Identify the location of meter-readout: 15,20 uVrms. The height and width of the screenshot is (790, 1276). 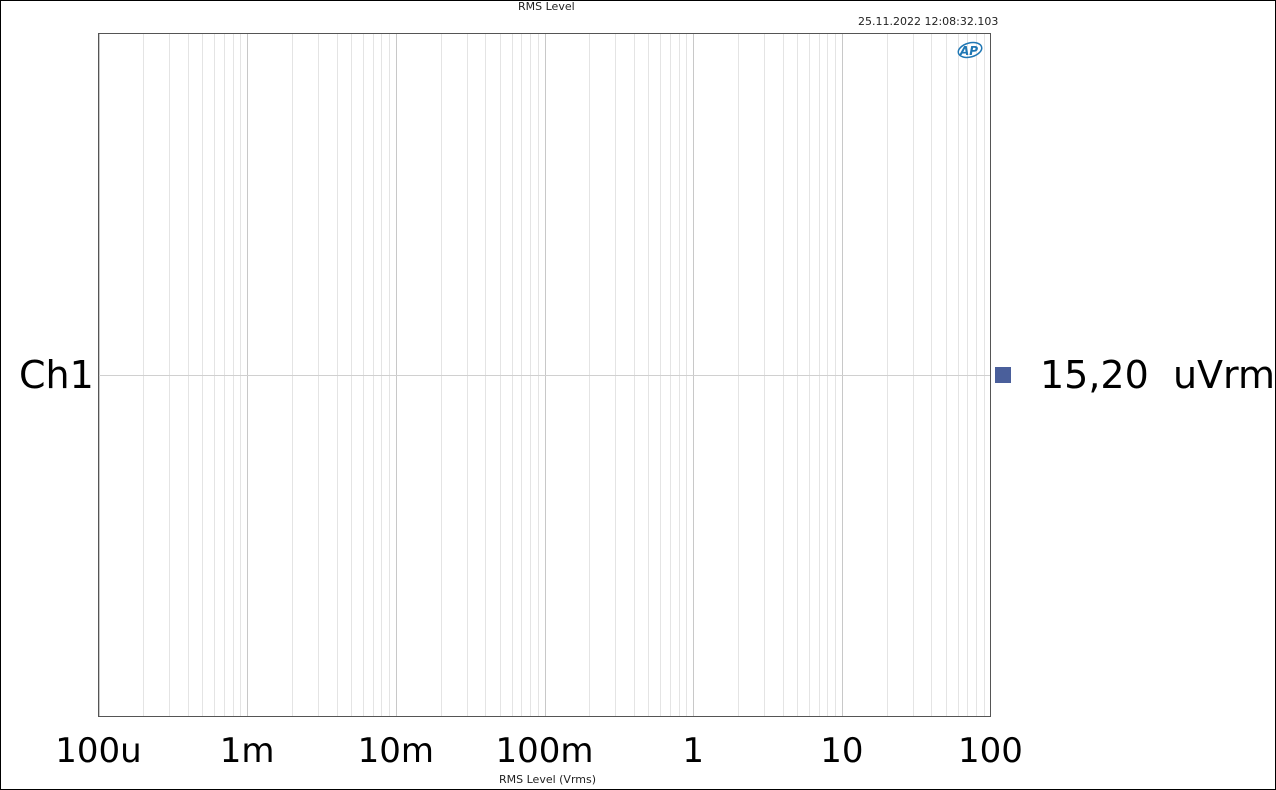
(1158, 375).